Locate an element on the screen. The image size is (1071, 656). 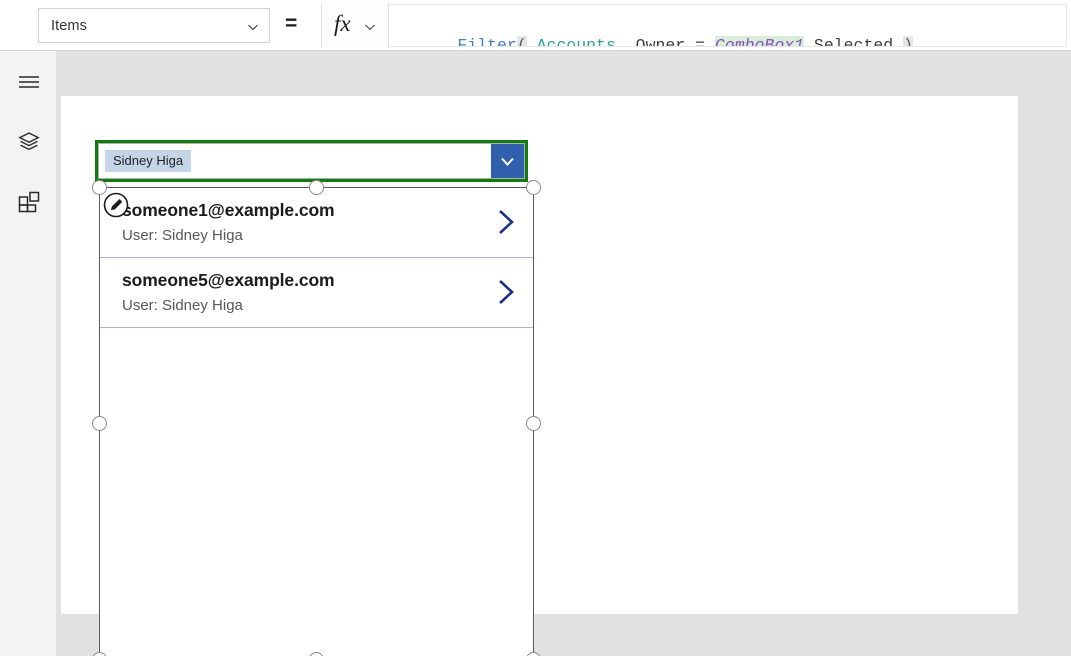
gallery-item-title: someone5@example.com is located at coordinates (228, 280).